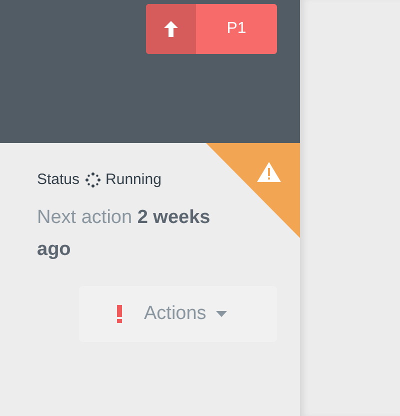 Image resolution: width=400 pixels, height=416 pixels. What do you see at coordinates (58, 179) in the screenshot?
I see `status-label: Status` at bounding box center [58, 179].